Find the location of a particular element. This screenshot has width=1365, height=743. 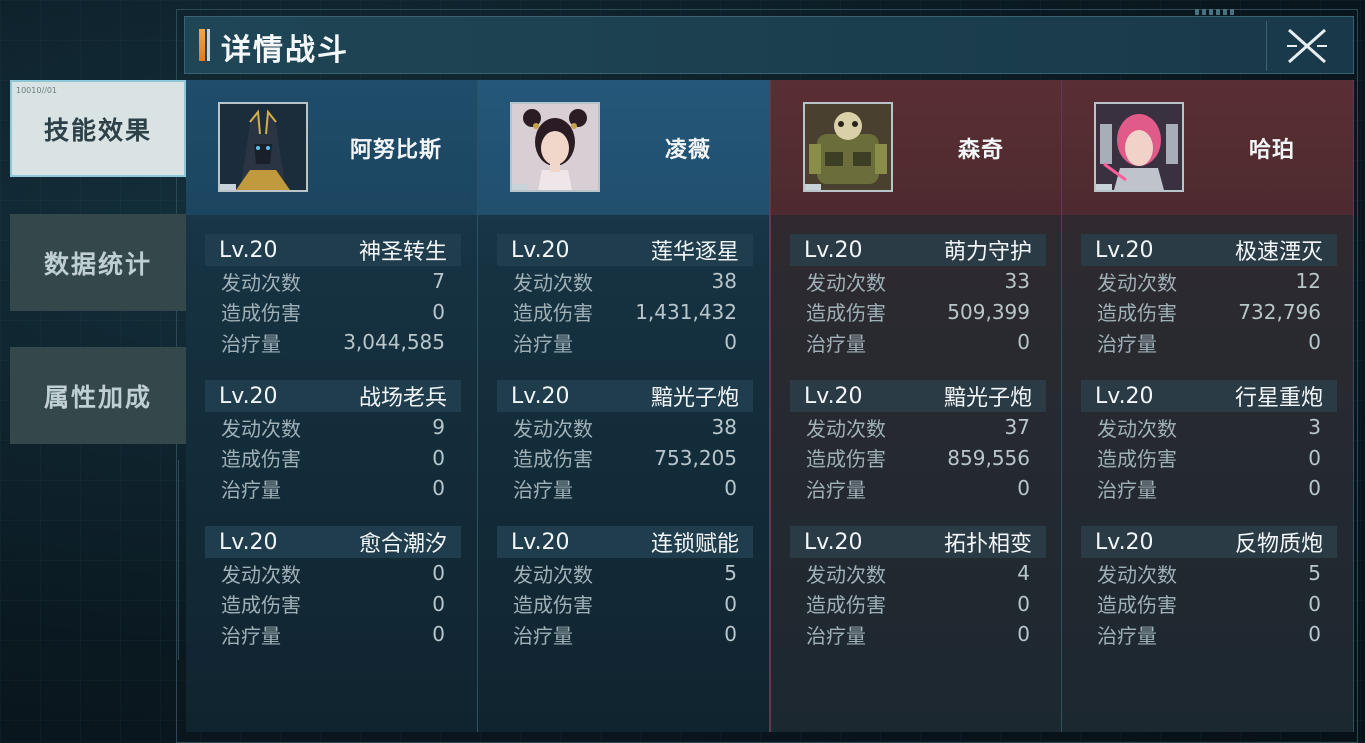

hero-portrait-senqi is located at coordinates (848, 147).